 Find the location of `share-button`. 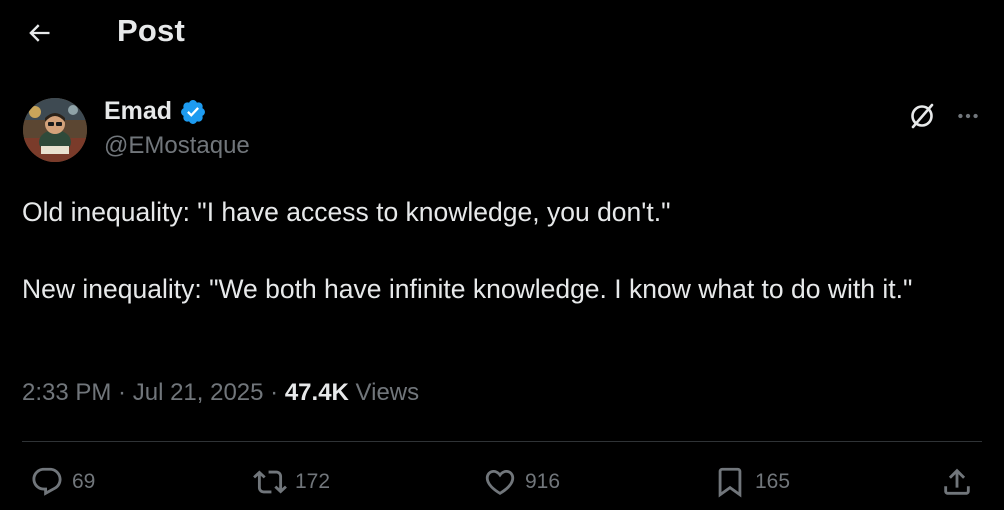

share-button is located at coordinates (957, 482).